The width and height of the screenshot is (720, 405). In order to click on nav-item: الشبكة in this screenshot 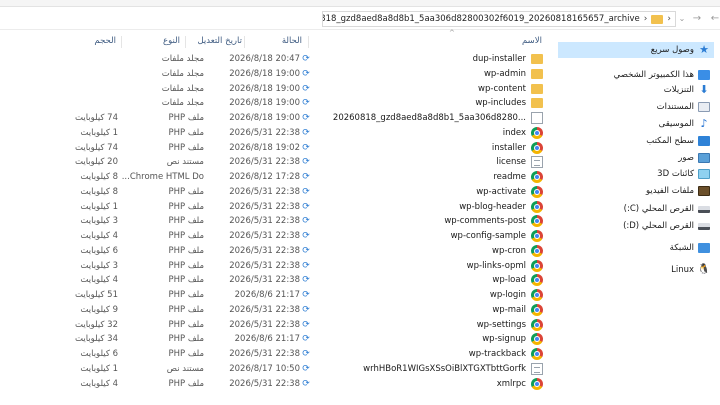, I will do `click(636, 248)`.